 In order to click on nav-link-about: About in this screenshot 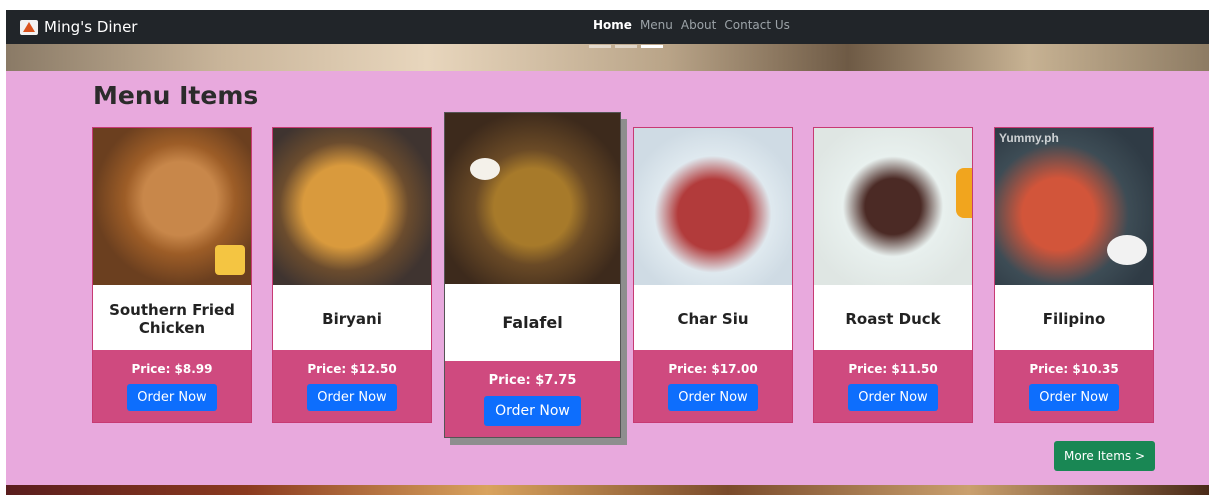, I will do `click(698, 25)`.